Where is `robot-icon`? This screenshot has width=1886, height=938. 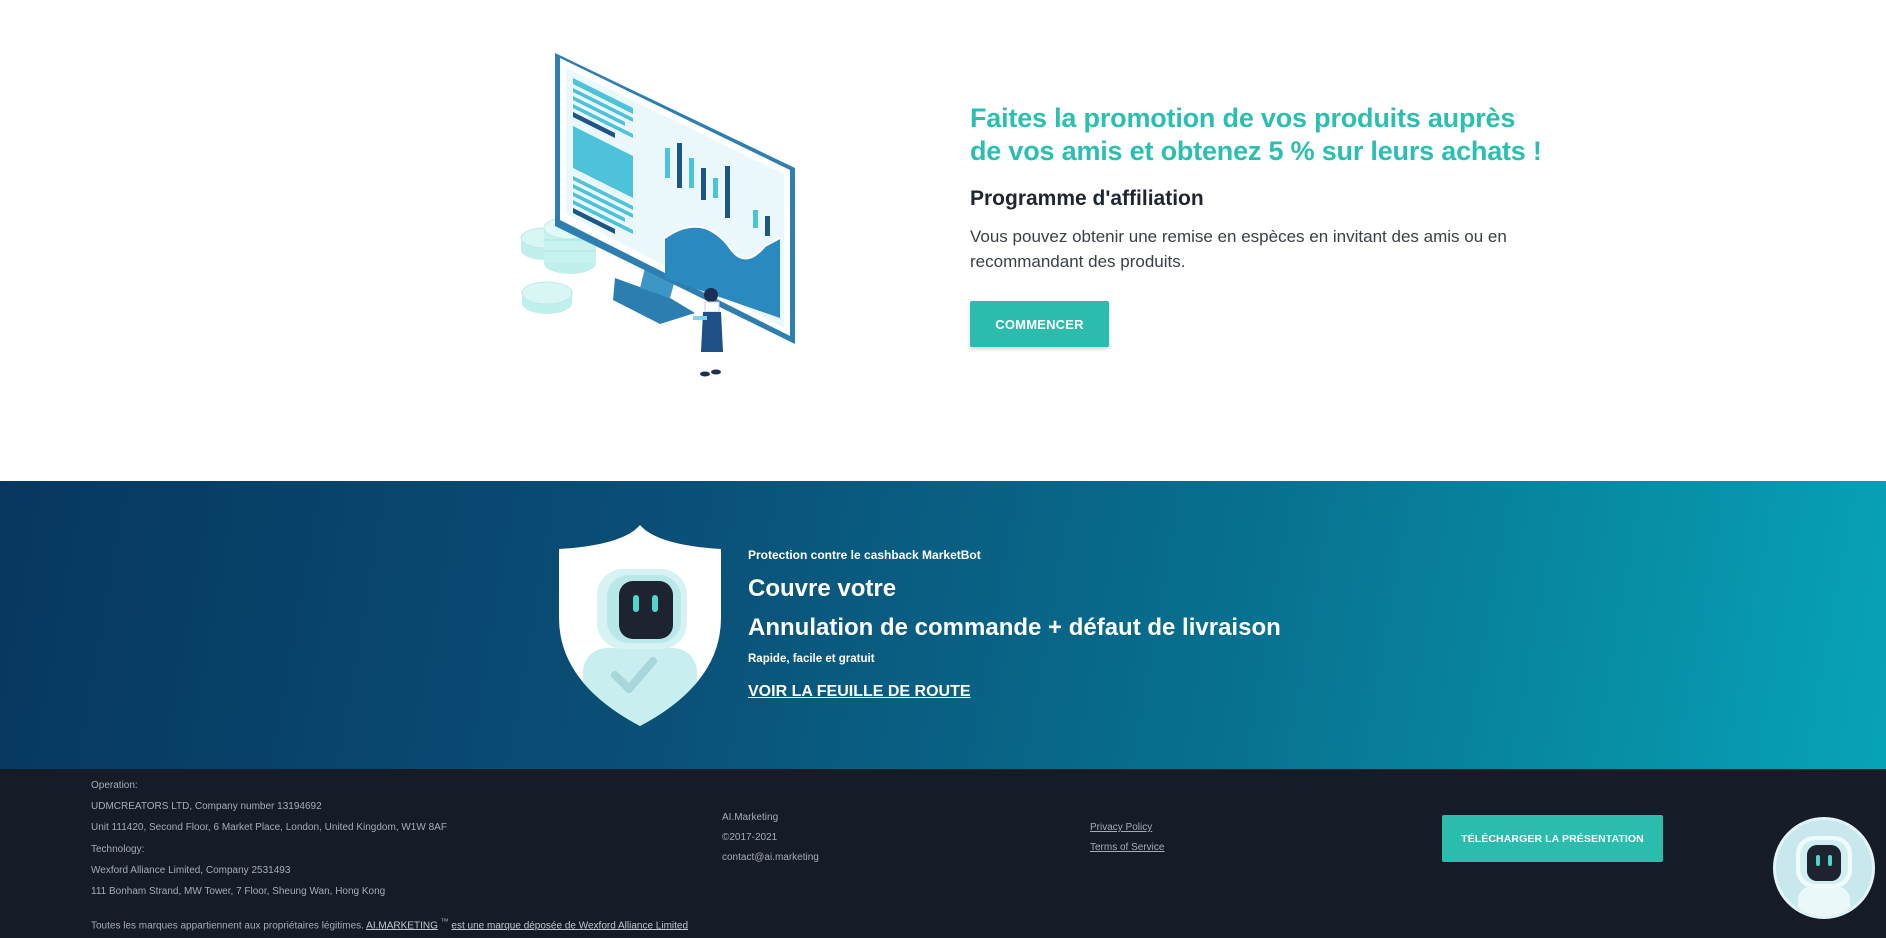 robot-icon is located at coordinates (1824, 876).